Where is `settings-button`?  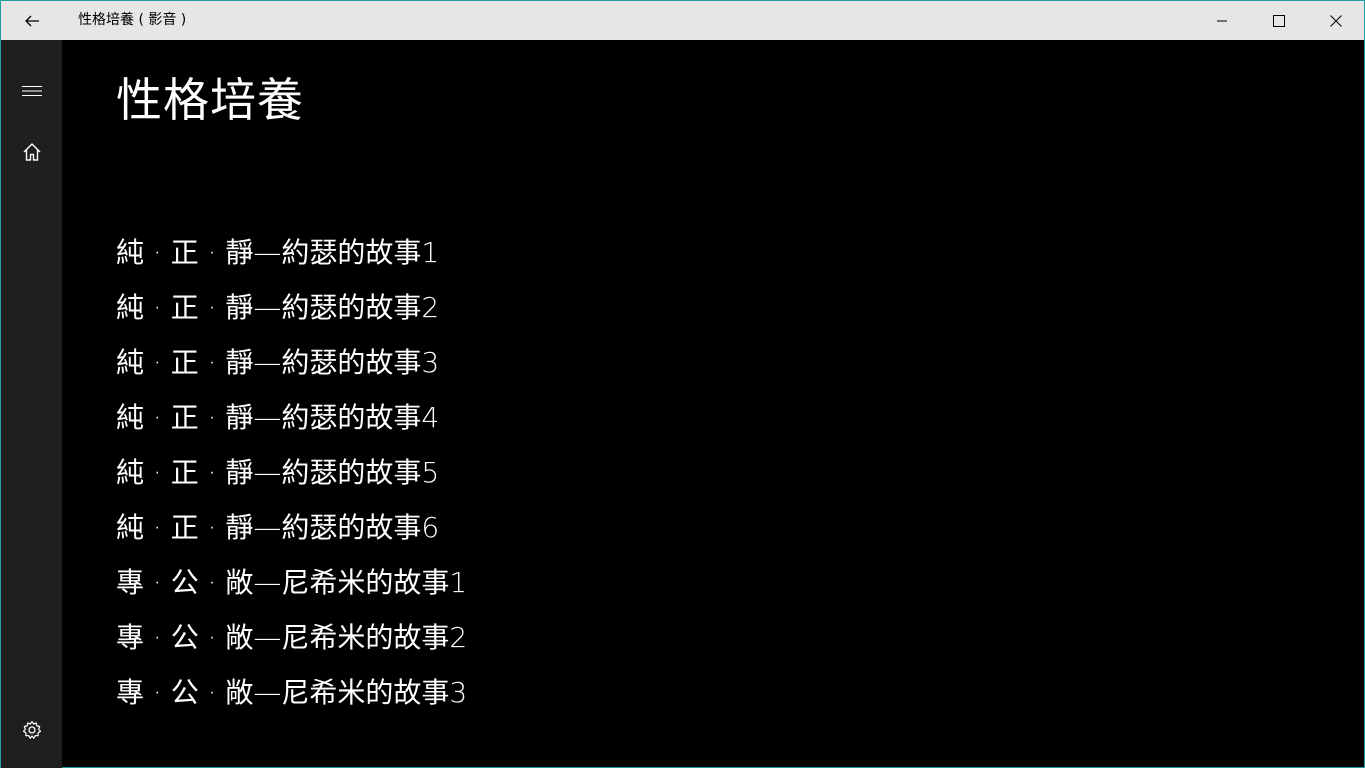 settings-button is located at coordinates (31, 730).